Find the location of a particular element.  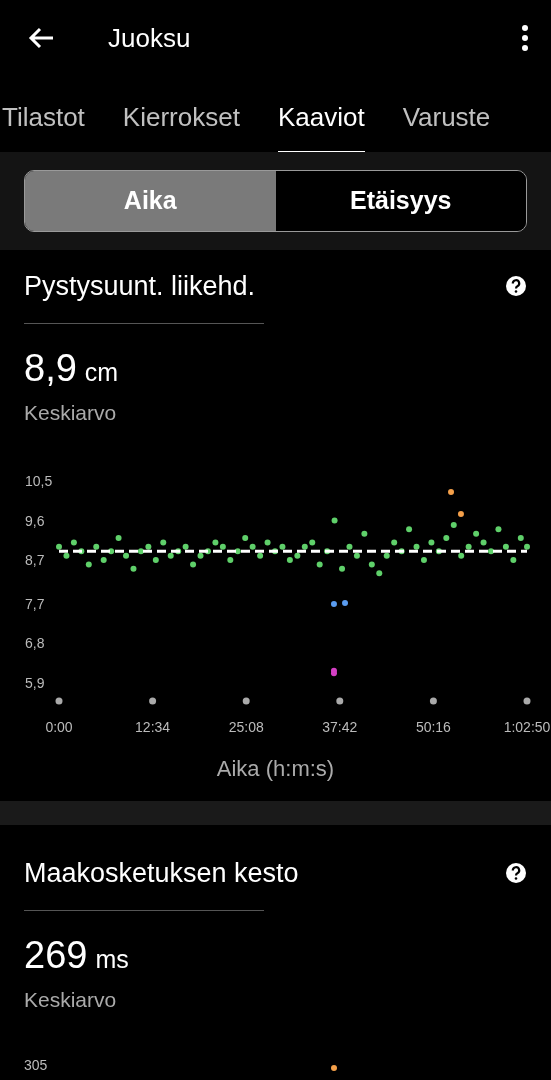

y-axis-label: 10,5 is located at coordinates (39, 481).